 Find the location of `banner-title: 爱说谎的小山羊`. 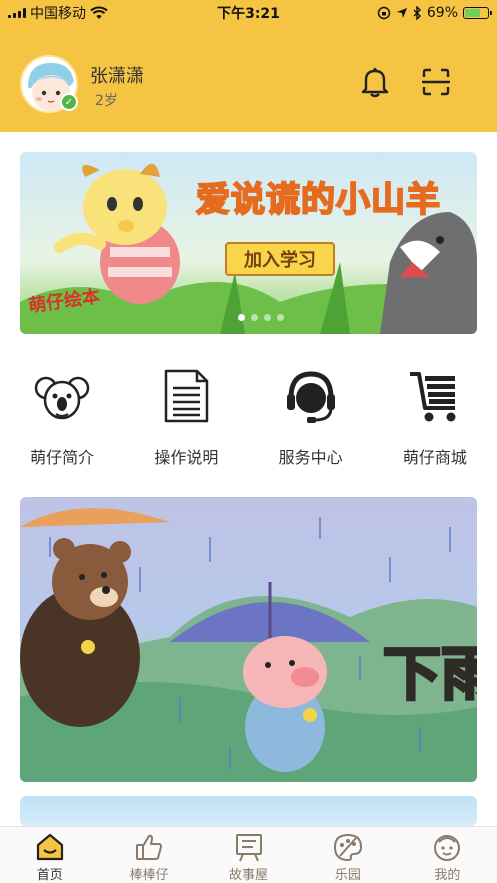

banner-title: 爱说谎的小山羊 is located at coordinates (318, 200).